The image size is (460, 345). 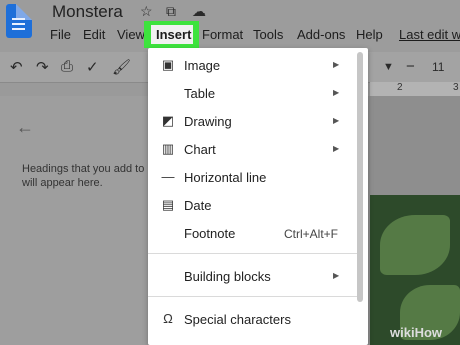 What do you see at coordinates (173, 34) in the screenshot?
I see `menu-insert: Insert` at bounding box center [173, 34].